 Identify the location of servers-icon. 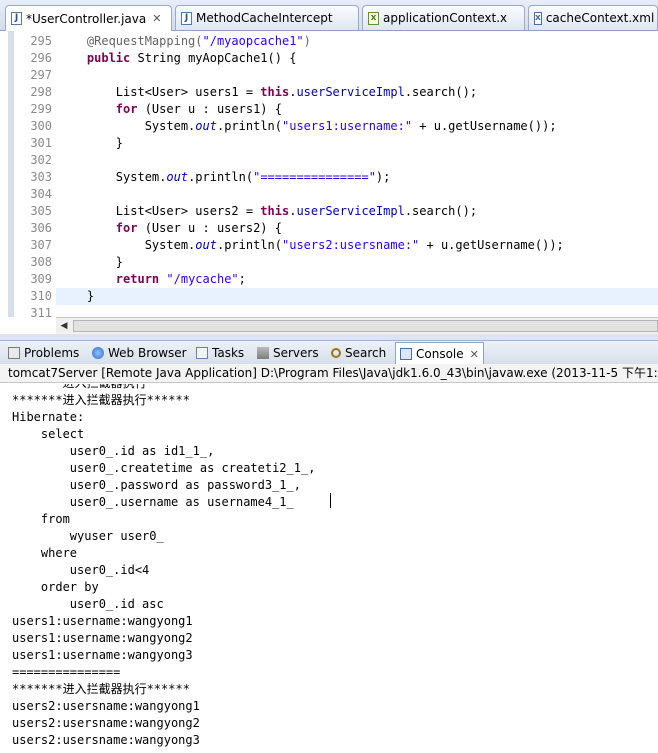
(263, 353).